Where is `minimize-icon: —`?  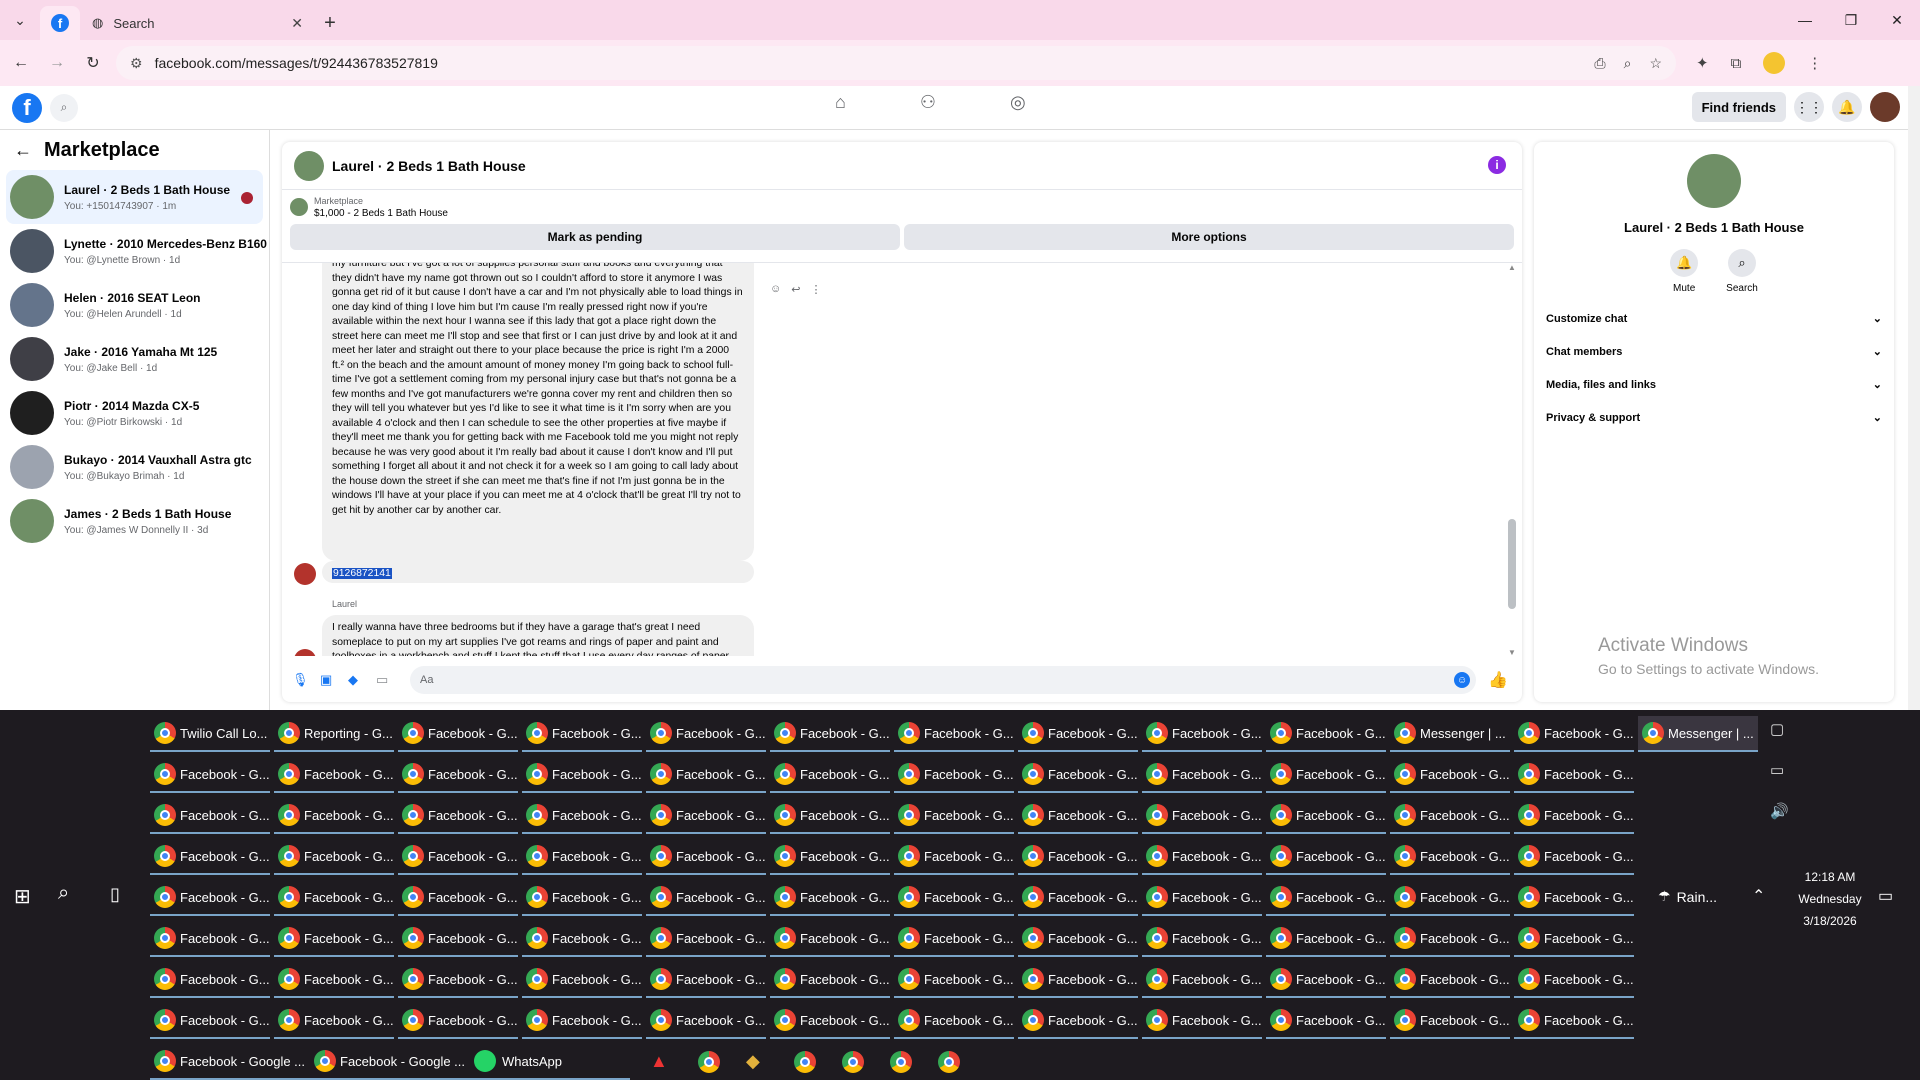
minimize-icon: — is located at coordinates (1805, 20).